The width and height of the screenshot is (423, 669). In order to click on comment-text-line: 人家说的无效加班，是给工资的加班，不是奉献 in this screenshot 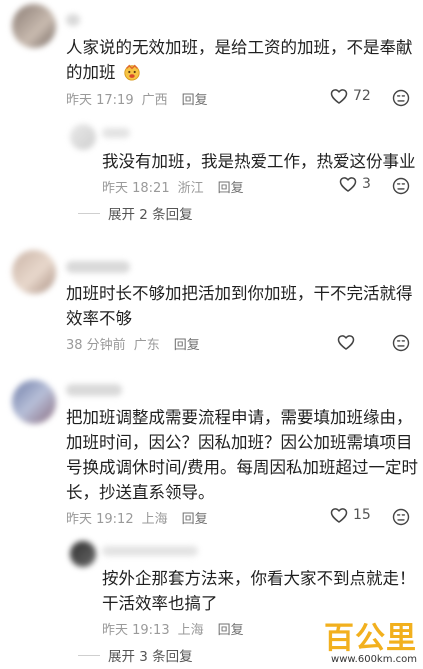, I will do `click(239, 47)`.